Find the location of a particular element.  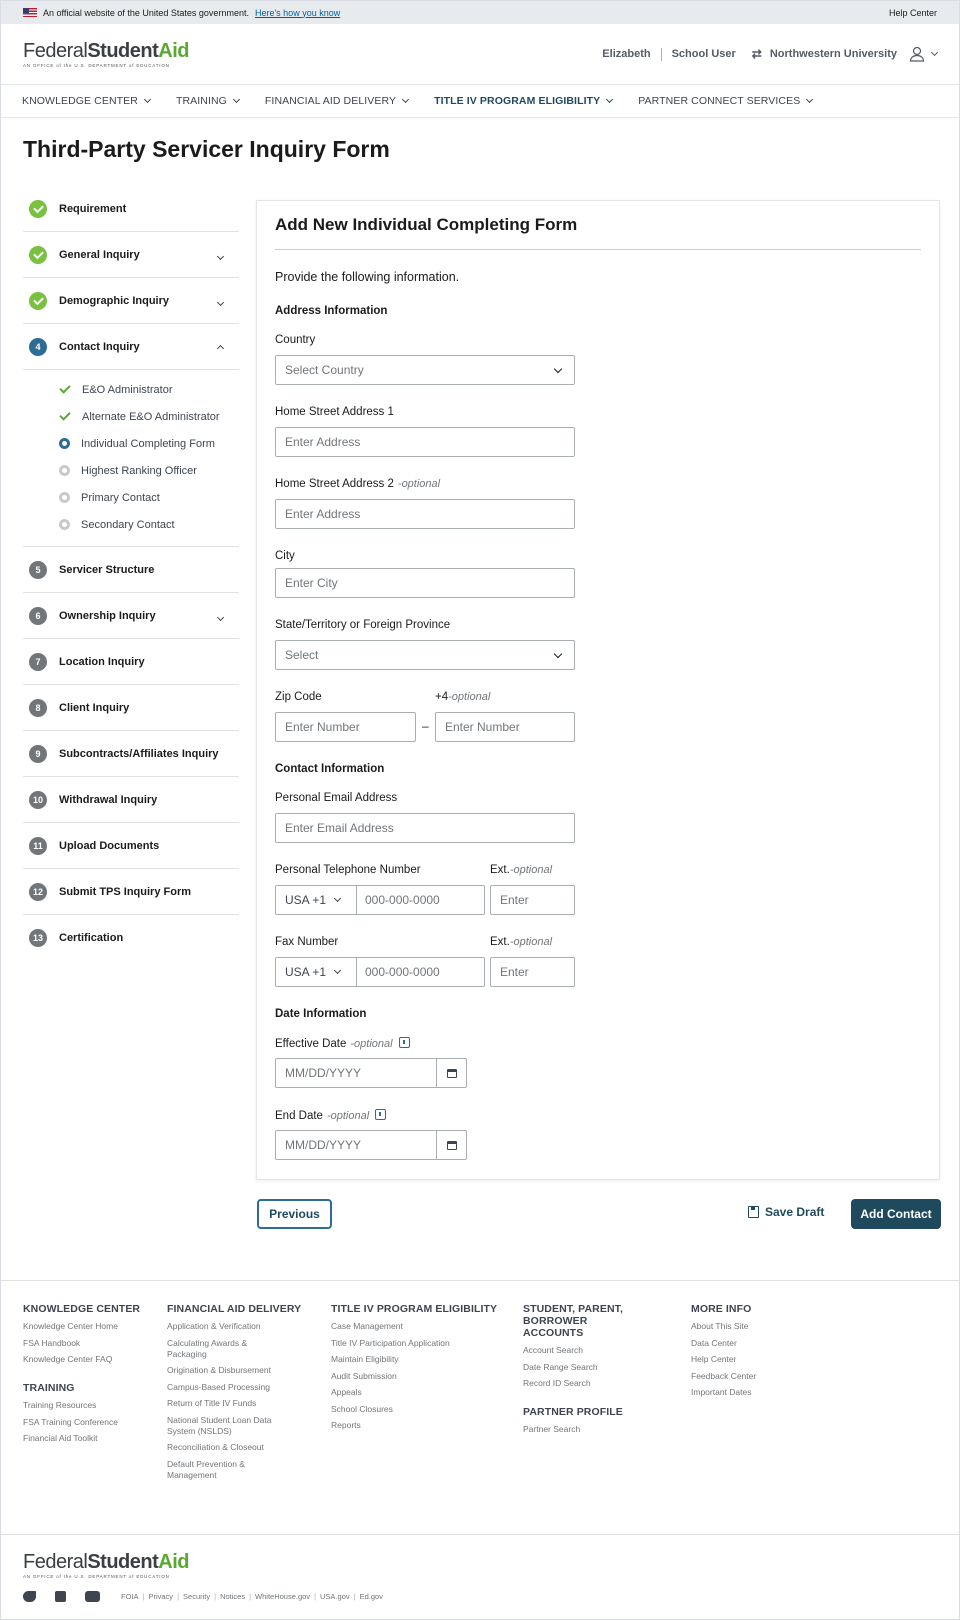

footer-link: Reports is located at coordinates (421, 1425).